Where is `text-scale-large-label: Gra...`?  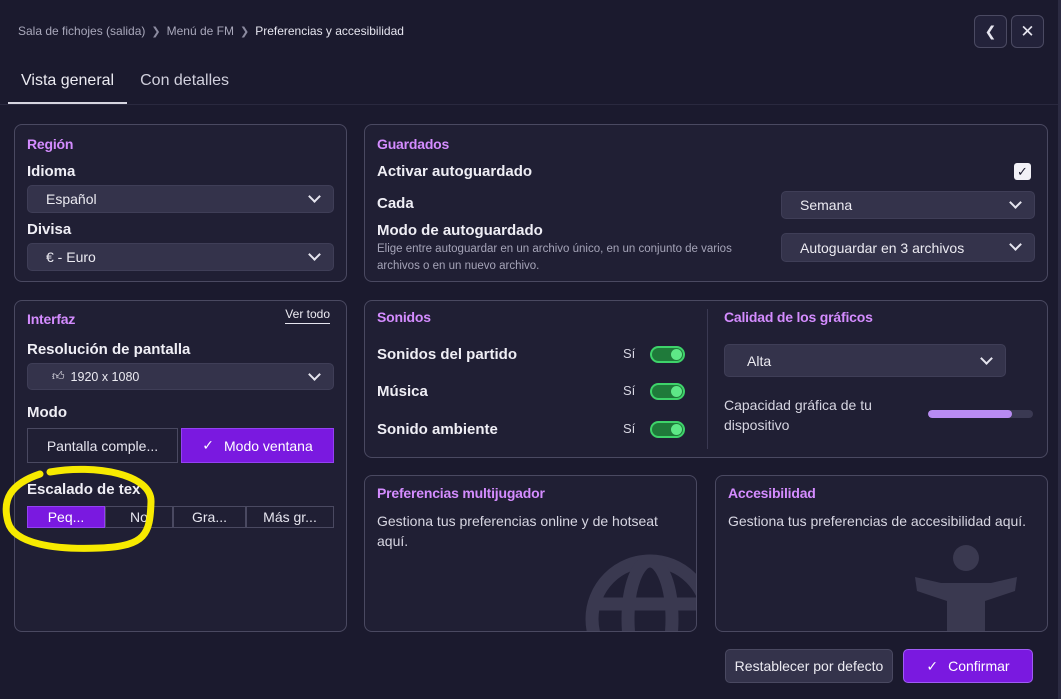 text-scale-large-label: Gra... is located at coordinates (209, 517).